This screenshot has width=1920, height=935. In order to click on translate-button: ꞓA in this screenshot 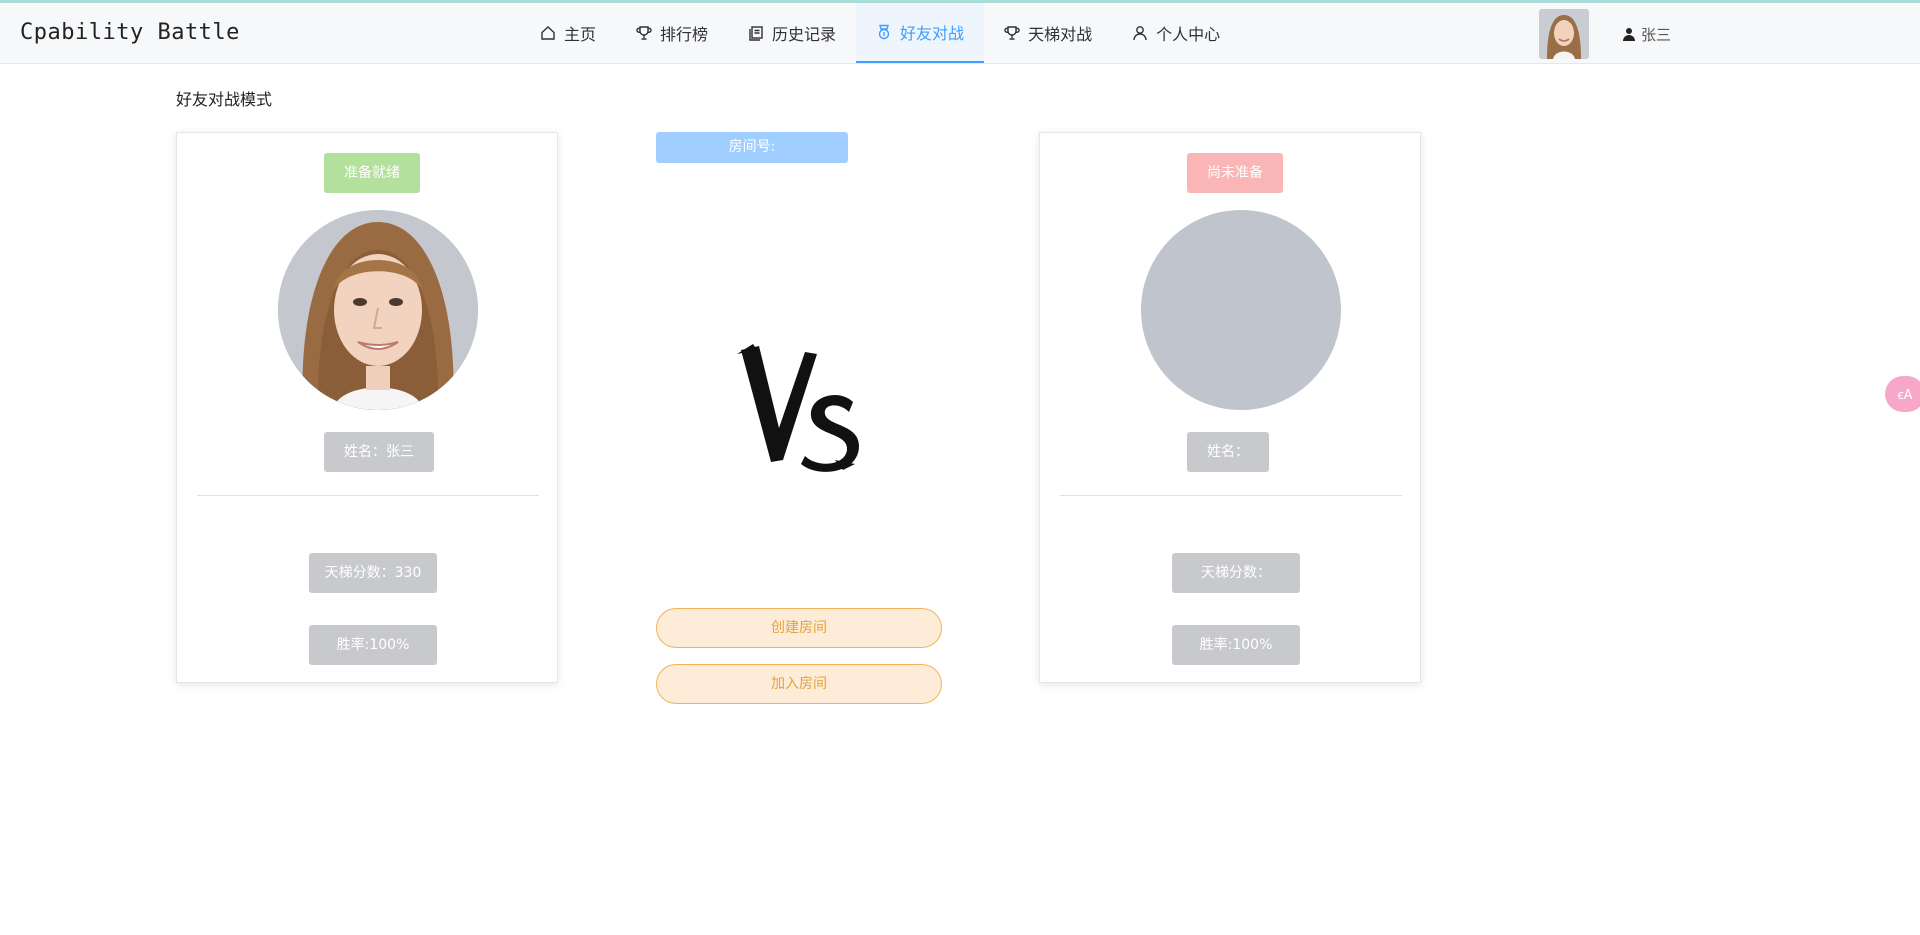, I will do `click(1902, 394)`.